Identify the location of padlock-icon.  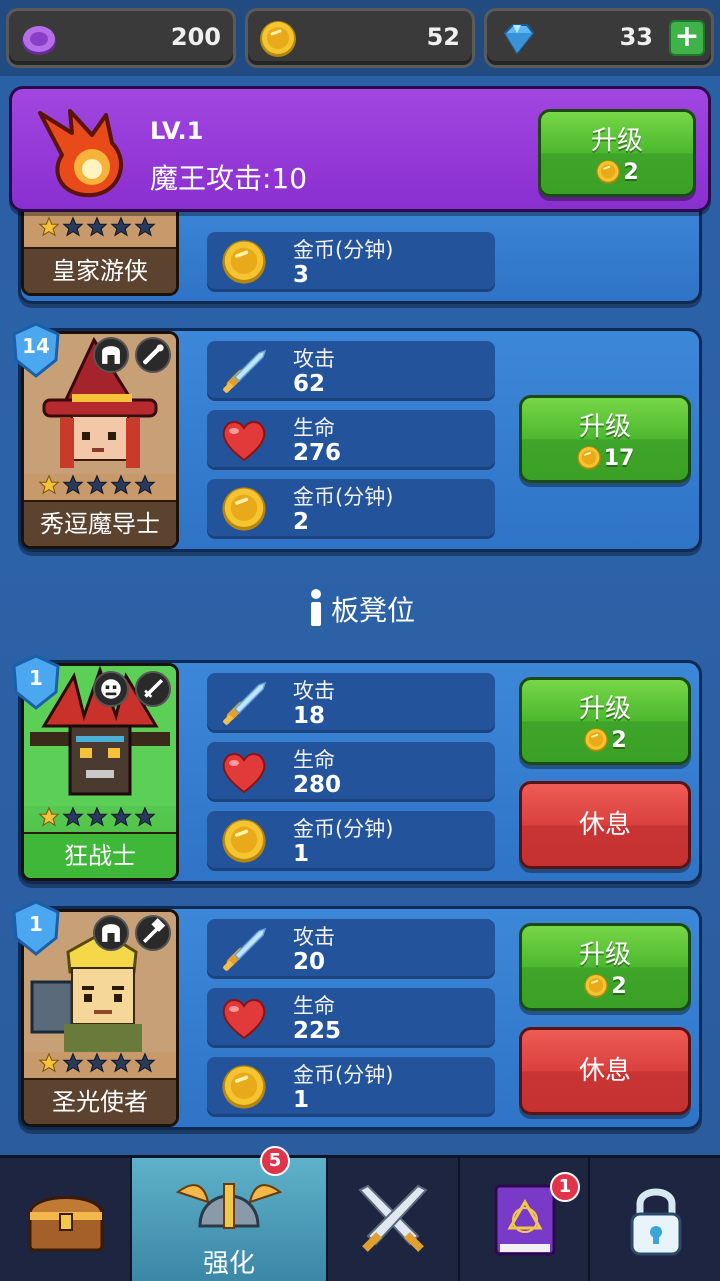
(656, 1222).